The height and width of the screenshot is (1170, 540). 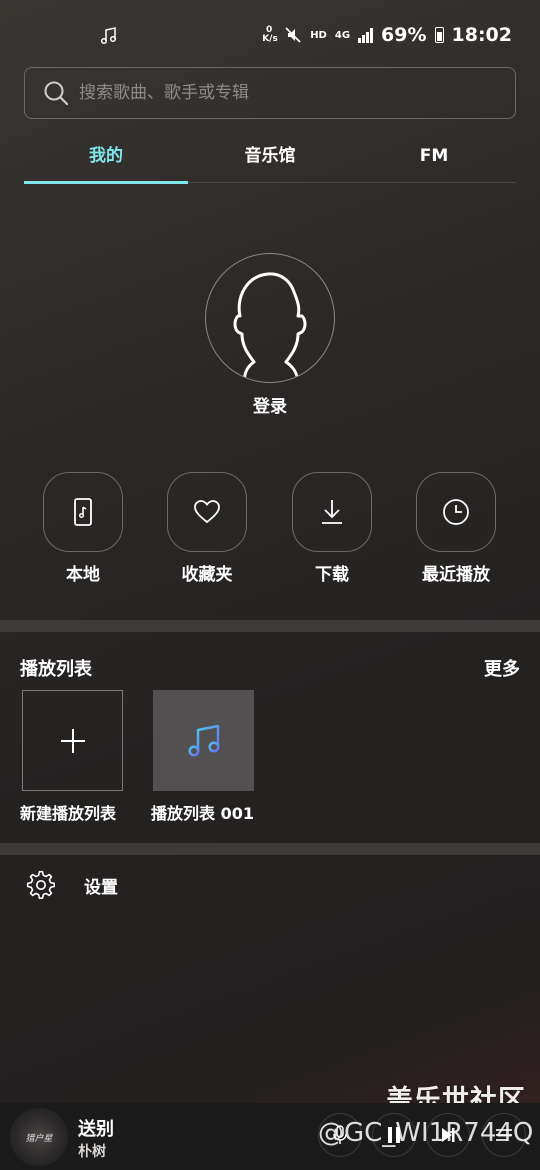 I want to click on download-icon, so click(x=332, y=512).